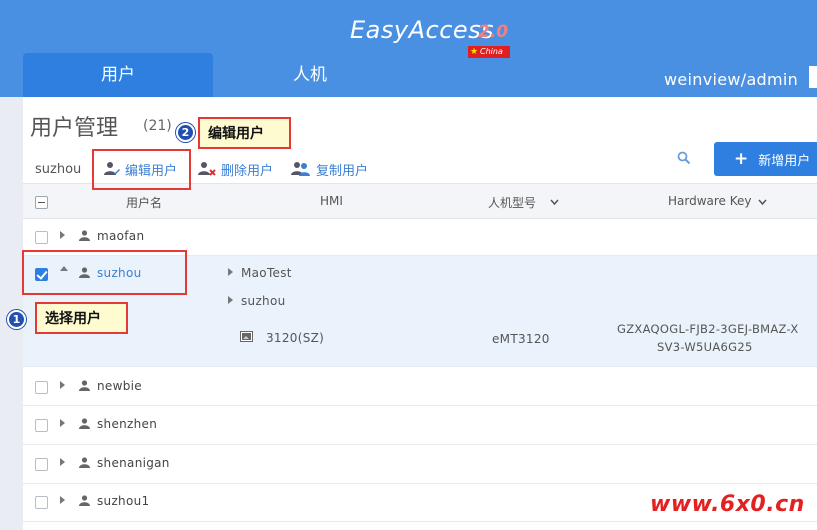 The image size is (817, 530). What do you see at coordinates (133, 463) in the screenshot?
I see `username: shenanigan` at bounding box center [133, 463].